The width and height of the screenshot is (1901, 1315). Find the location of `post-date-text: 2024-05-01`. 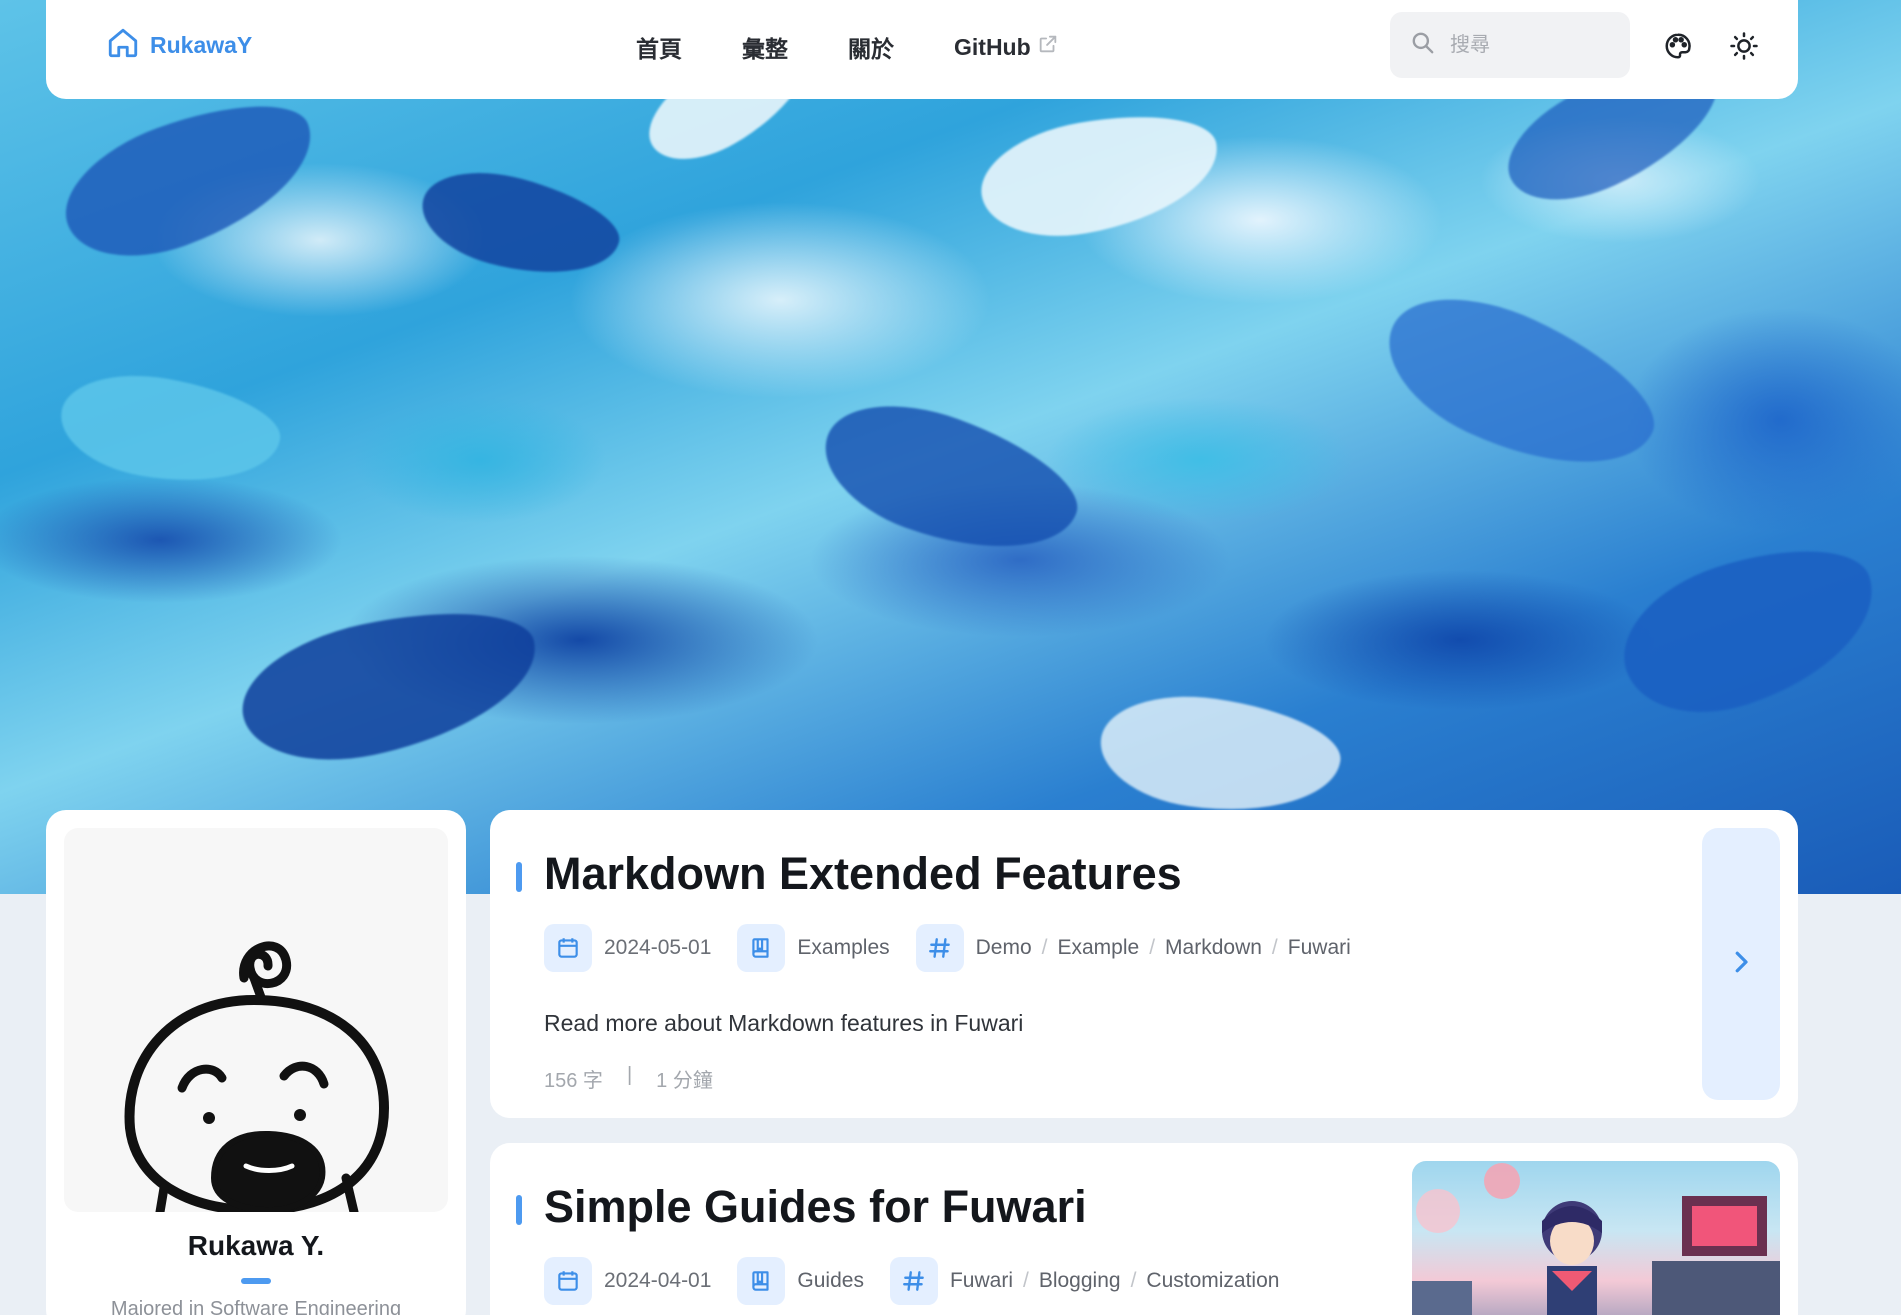

post-date-text: 2024-05-01 is located at coordinates (658, 947).